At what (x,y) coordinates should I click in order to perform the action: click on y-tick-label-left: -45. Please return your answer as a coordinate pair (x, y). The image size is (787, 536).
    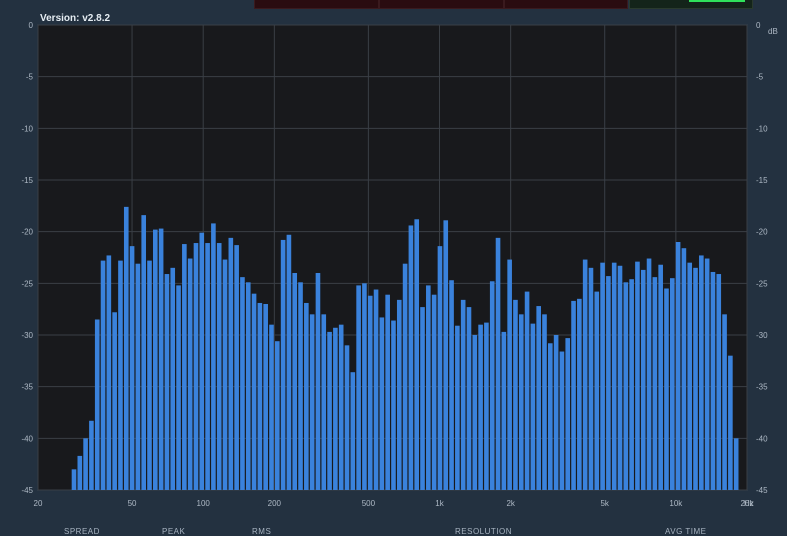
    Looking at the image, I should click on (27, 490).